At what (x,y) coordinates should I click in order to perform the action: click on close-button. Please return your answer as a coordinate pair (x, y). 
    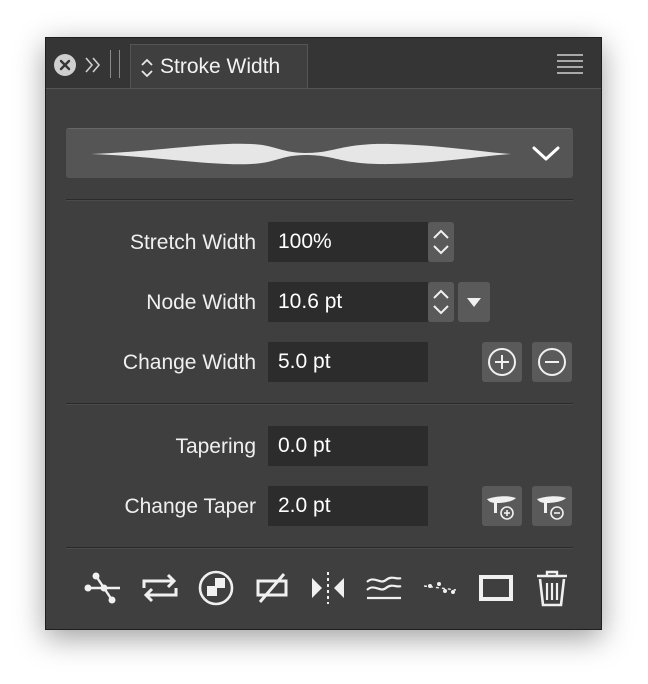
    Looking at the image, I should click on (65, 65).